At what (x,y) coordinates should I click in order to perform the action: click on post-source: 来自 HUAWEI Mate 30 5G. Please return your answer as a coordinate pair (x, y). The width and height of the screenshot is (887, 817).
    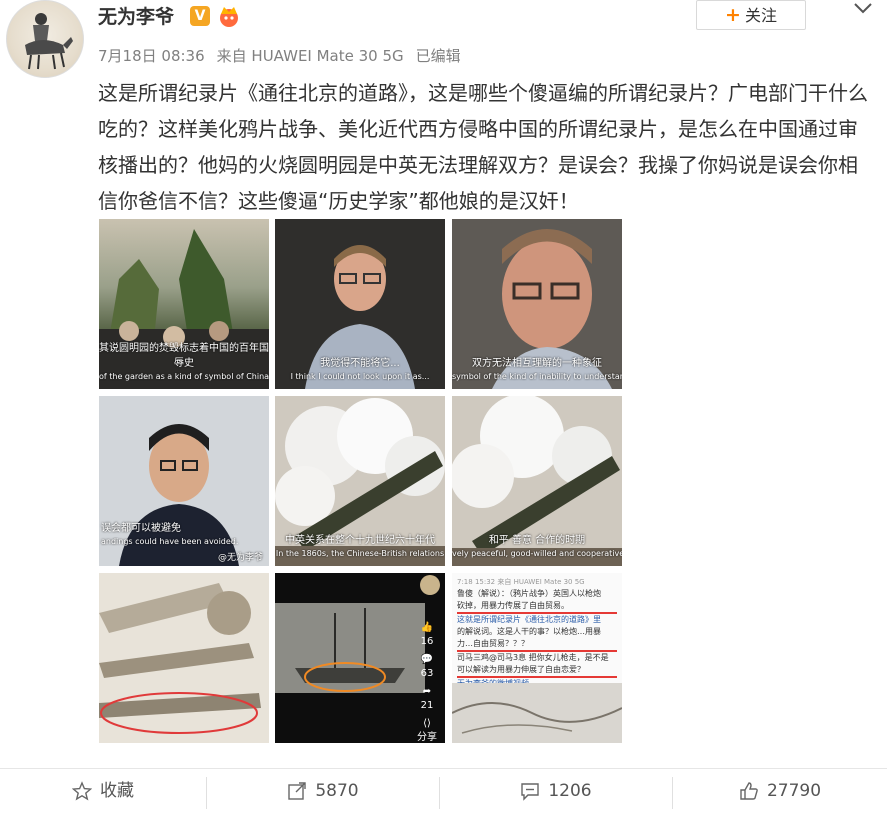
    Looking at the image, I should click on (310, 56).